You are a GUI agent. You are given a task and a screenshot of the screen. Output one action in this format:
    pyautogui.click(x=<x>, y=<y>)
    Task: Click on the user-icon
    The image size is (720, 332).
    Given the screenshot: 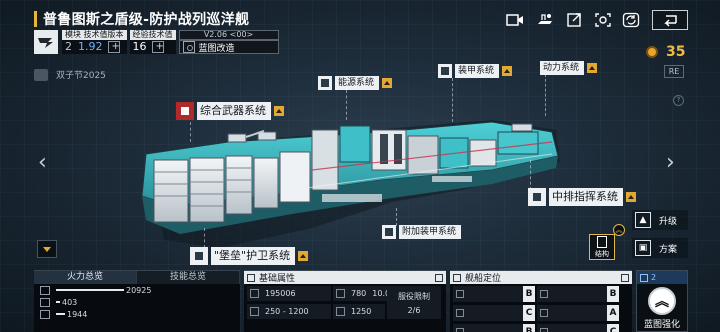 What is the action you would take?
    pyautogui.click(x=41, y=74)
    